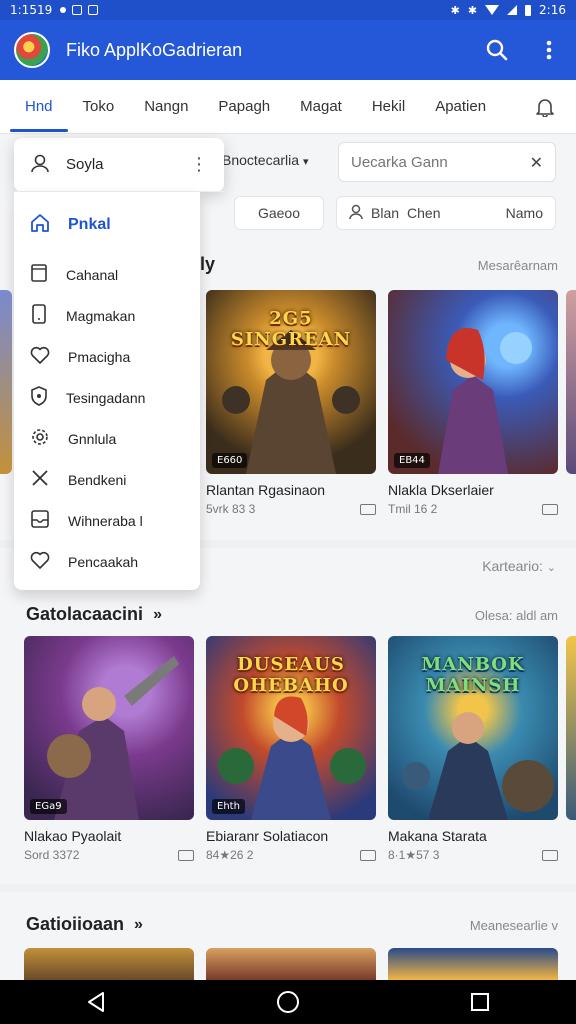 This screenshot has height=1024, width=576. I want to click on app-bar: Fiko ApplKoGadrieran, so click(288, 50).